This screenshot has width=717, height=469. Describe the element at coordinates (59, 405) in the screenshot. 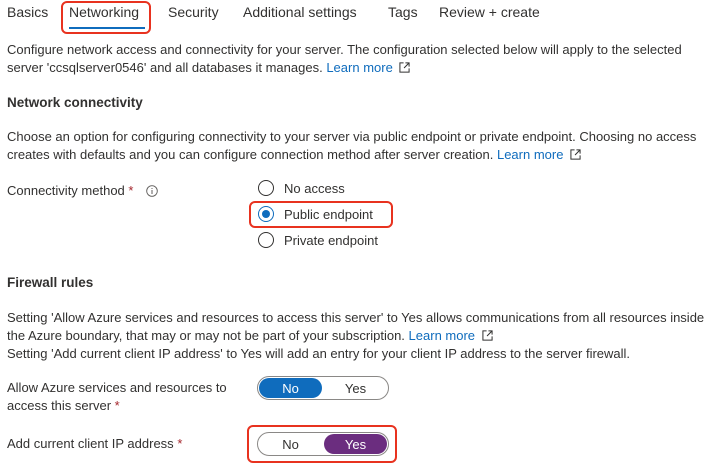

I see `allow-azure-label-line-2: access this server` at that location.